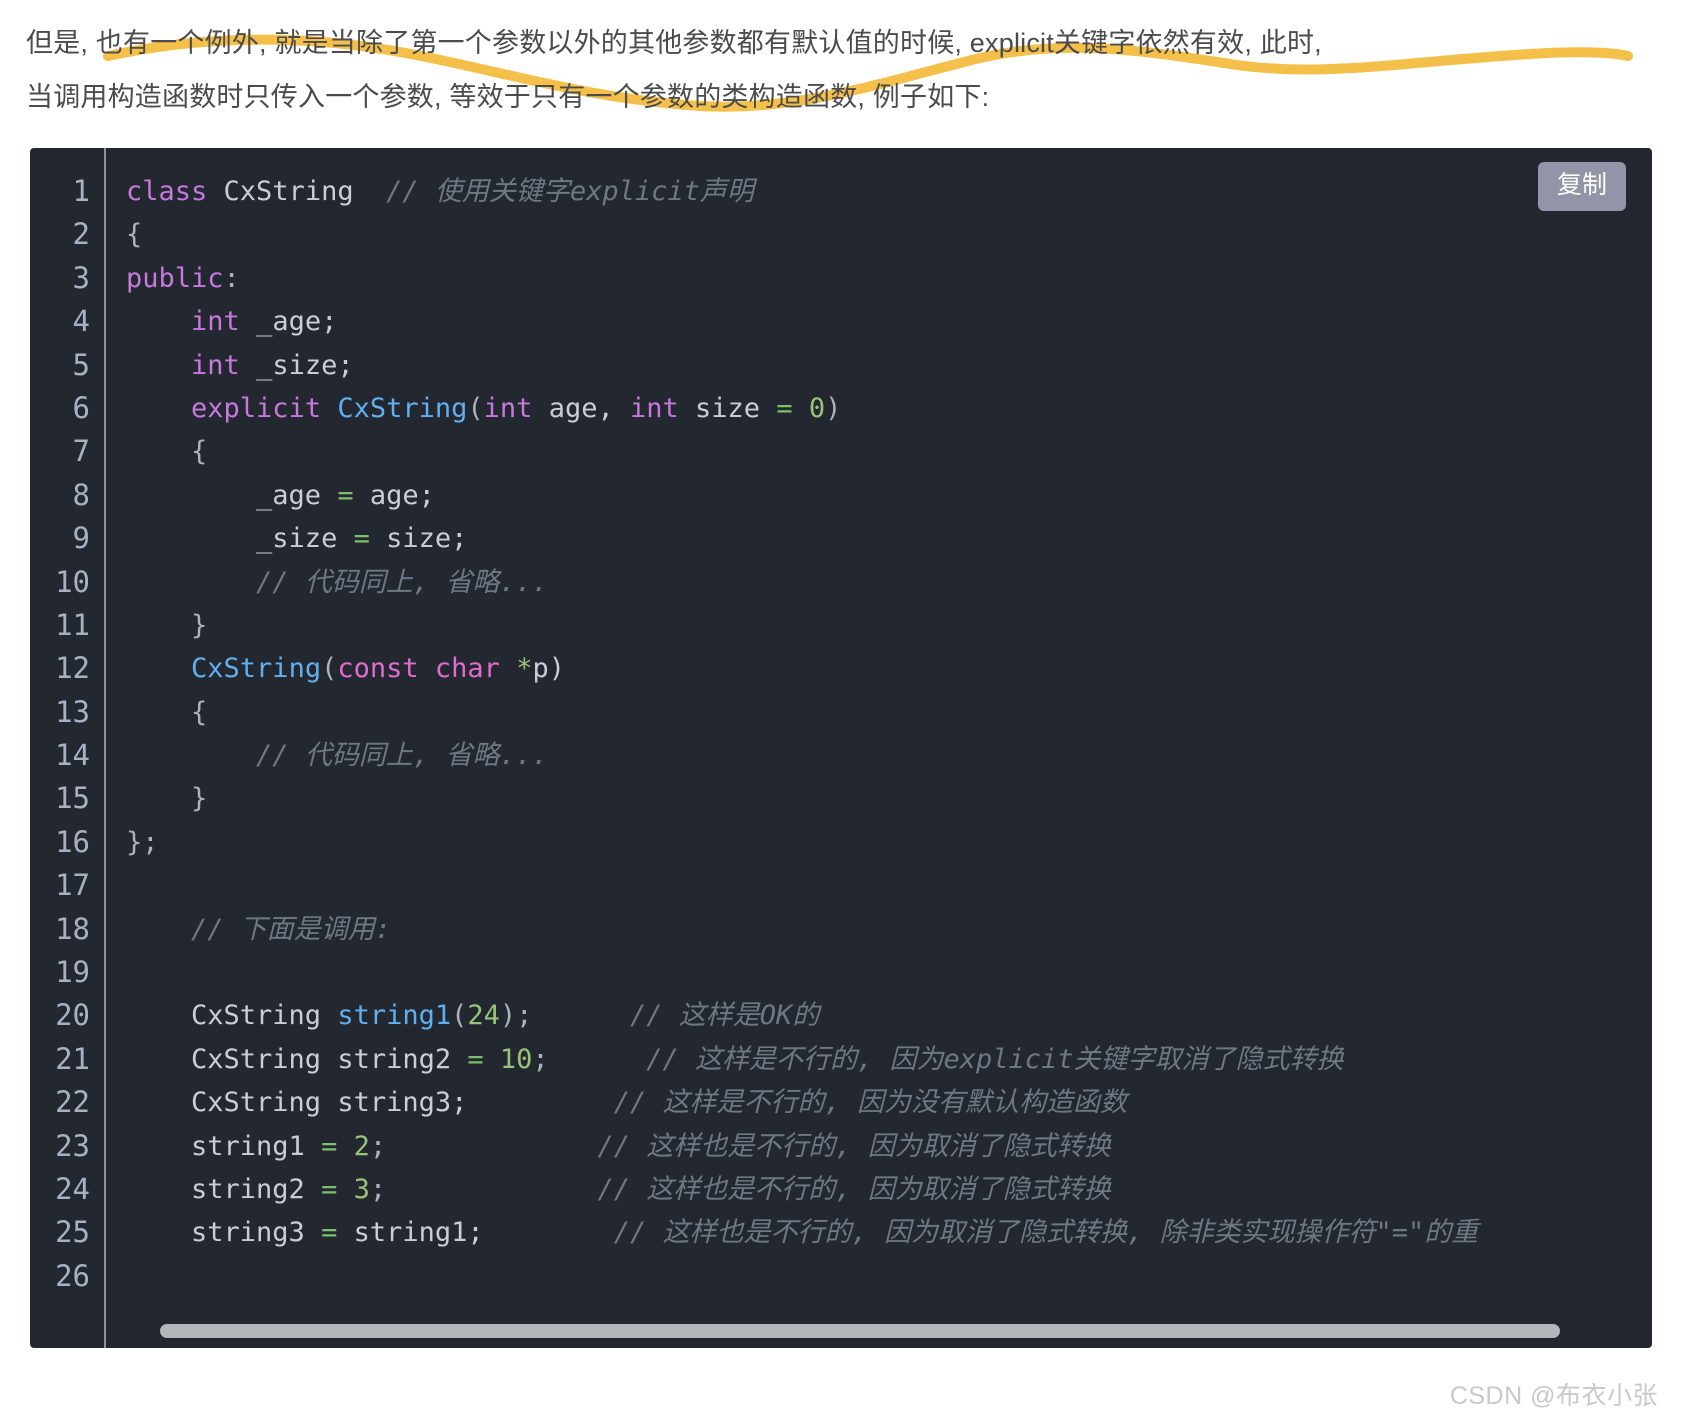 Image resolution: width=1682 pixels, height=1428 pixels. What do you see at coordinates (889, 321) in the screenshot?
I see `code-line: int _age;` at bounding box center [889, 321].